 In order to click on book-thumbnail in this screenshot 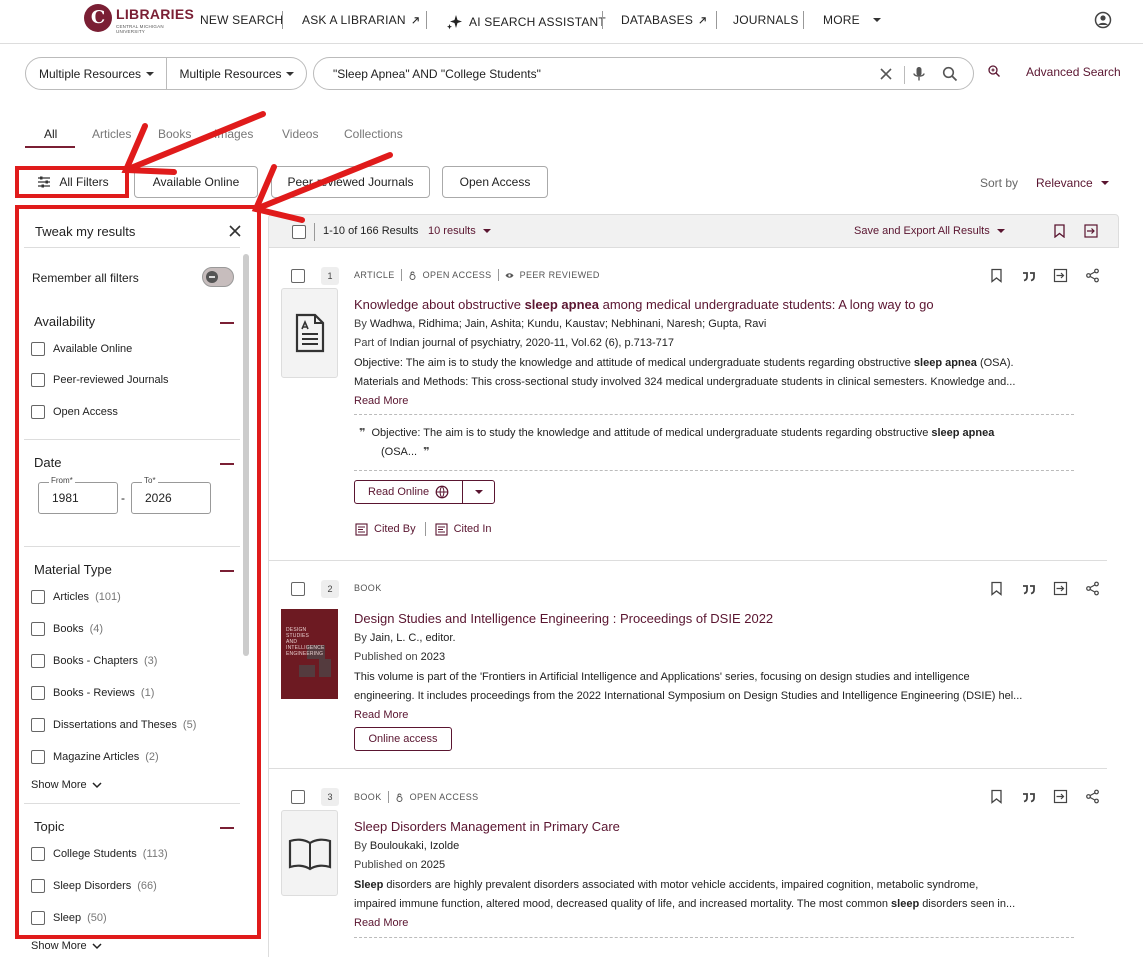, I will do `click(309, 853)`.